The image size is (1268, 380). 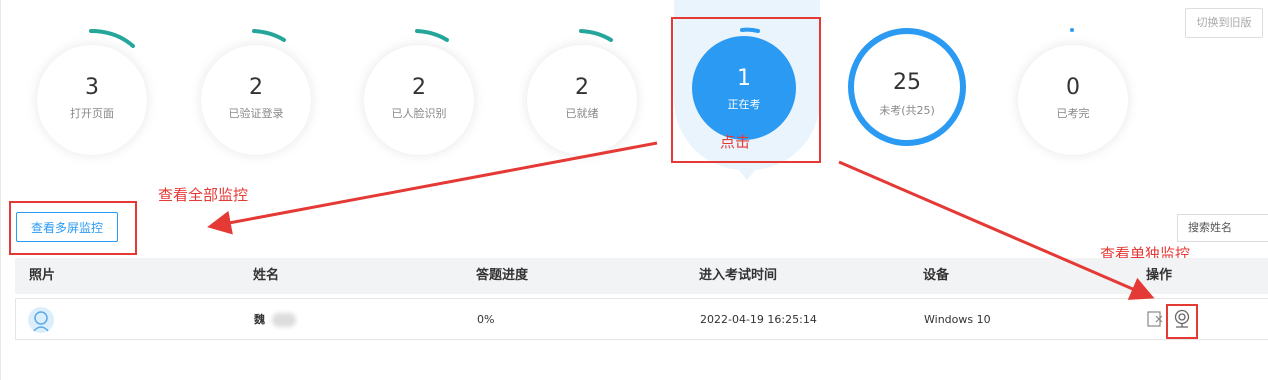 I want to click on annotation-view-all: 查看全部监控, so click(x=203, y=195).